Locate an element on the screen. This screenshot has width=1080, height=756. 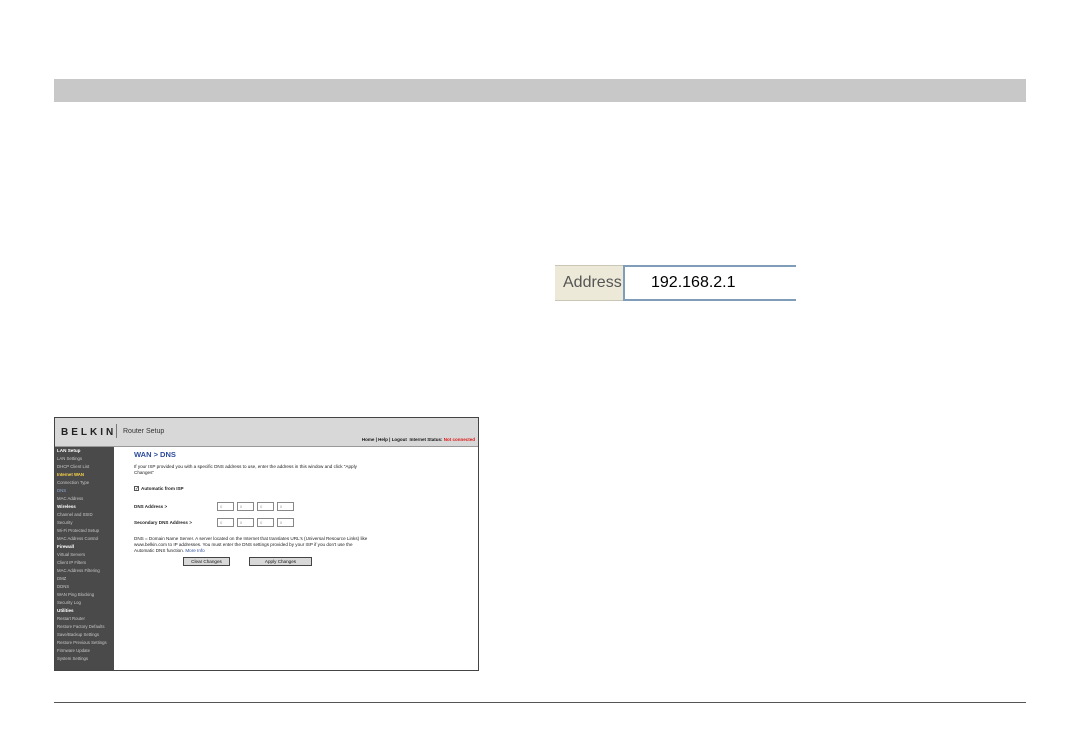
sidebar-item: System Settings is located at coordinates (72, 658).